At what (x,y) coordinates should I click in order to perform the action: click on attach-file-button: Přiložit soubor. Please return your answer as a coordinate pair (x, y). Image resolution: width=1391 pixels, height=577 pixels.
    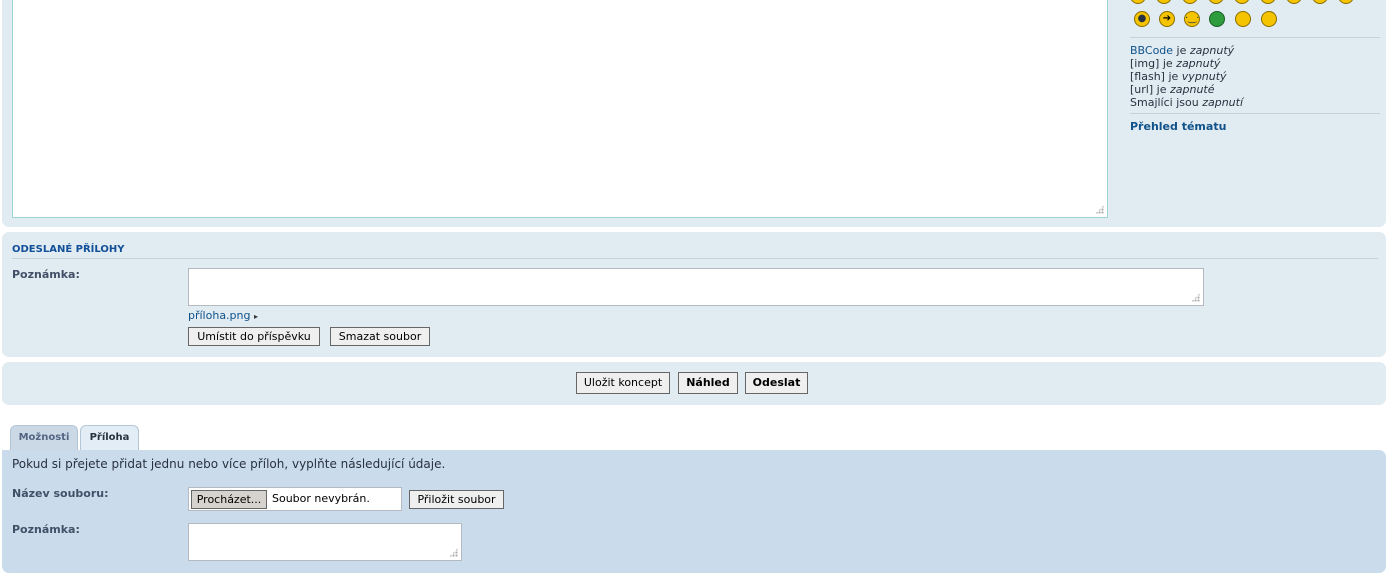
    Looking at the image, I should click on (456, 499).